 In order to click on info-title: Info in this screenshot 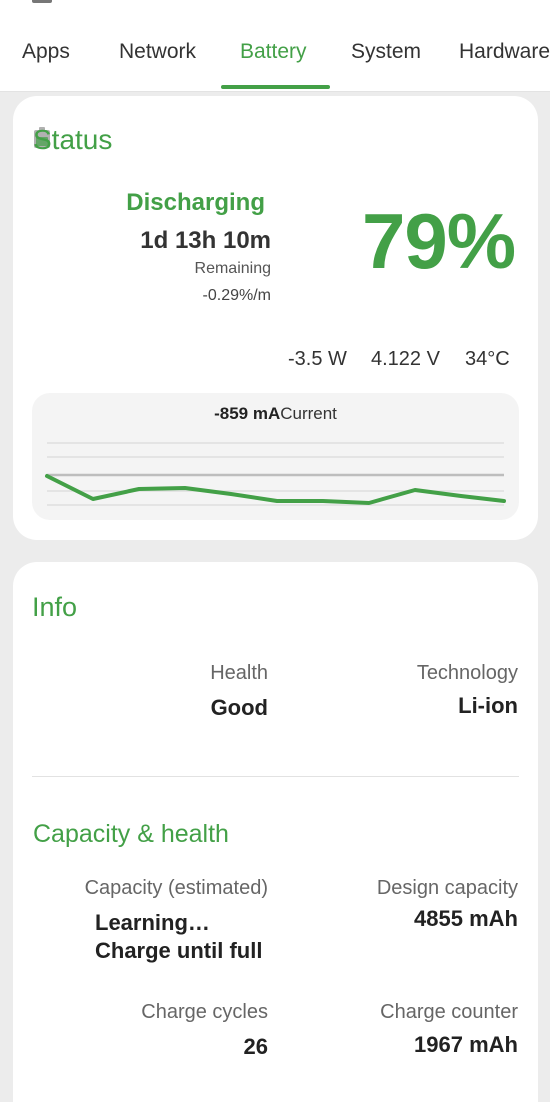, I will do `click(55, 607)`.